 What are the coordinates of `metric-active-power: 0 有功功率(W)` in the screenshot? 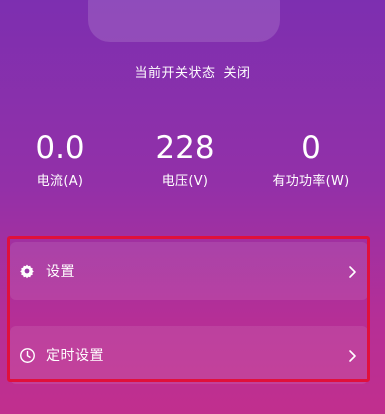 It's located at (311, 158).